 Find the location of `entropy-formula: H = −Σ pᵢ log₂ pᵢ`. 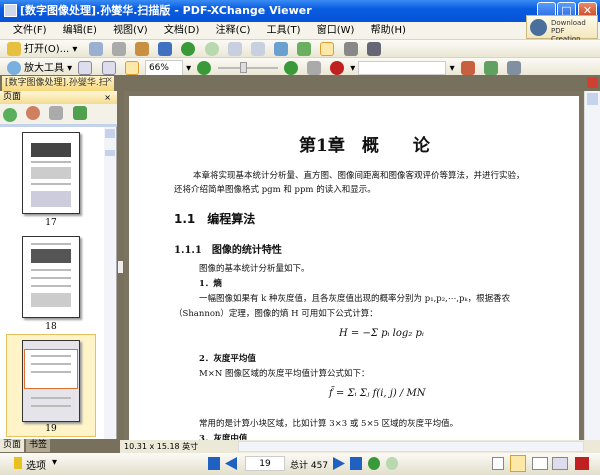

entropy-formula: H = −Σ pᵢ log₂ pᵢ is located at coordinates (381, 333).